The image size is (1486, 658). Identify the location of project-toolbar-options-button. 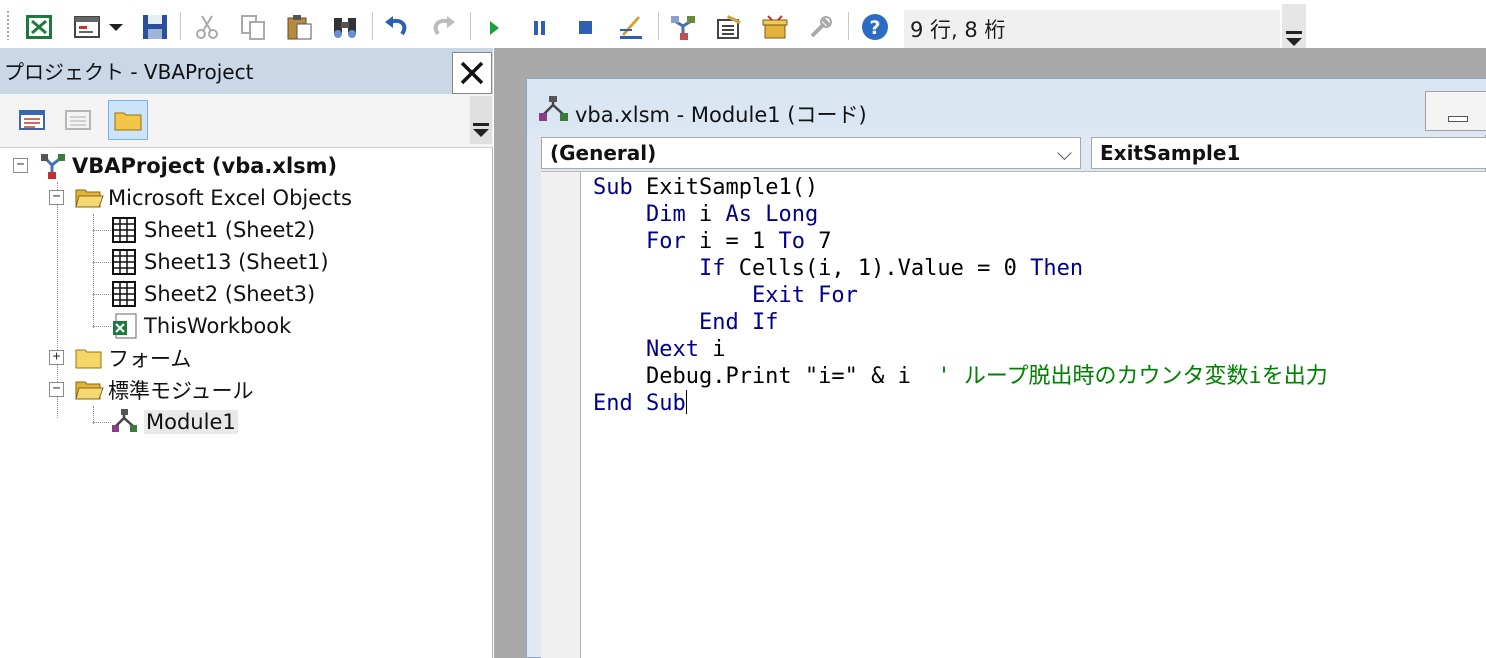
(481, 120).